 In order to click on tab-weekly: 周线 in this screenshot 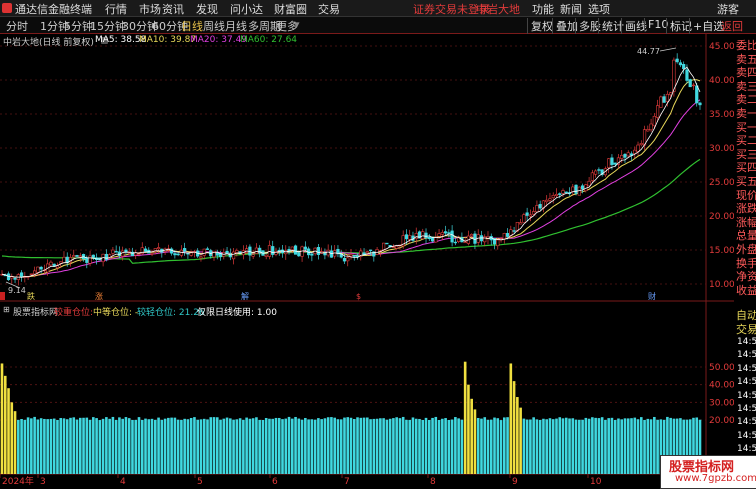, I will do `click(214, 26)`.